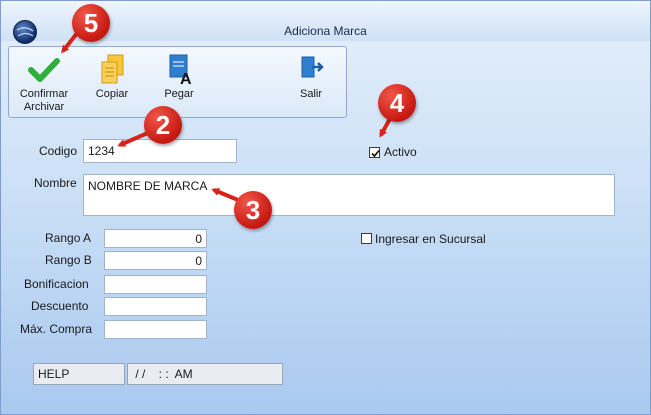 This screenshot has height=415, width=651. I want to click on callout-badge-5: 5, so click(91, 23).